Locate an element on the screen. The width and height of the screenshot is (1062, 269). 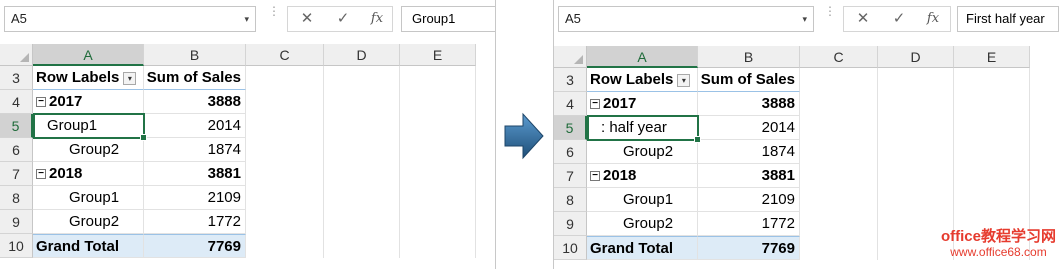
empty-column-e is located at coordinates (438, 162).